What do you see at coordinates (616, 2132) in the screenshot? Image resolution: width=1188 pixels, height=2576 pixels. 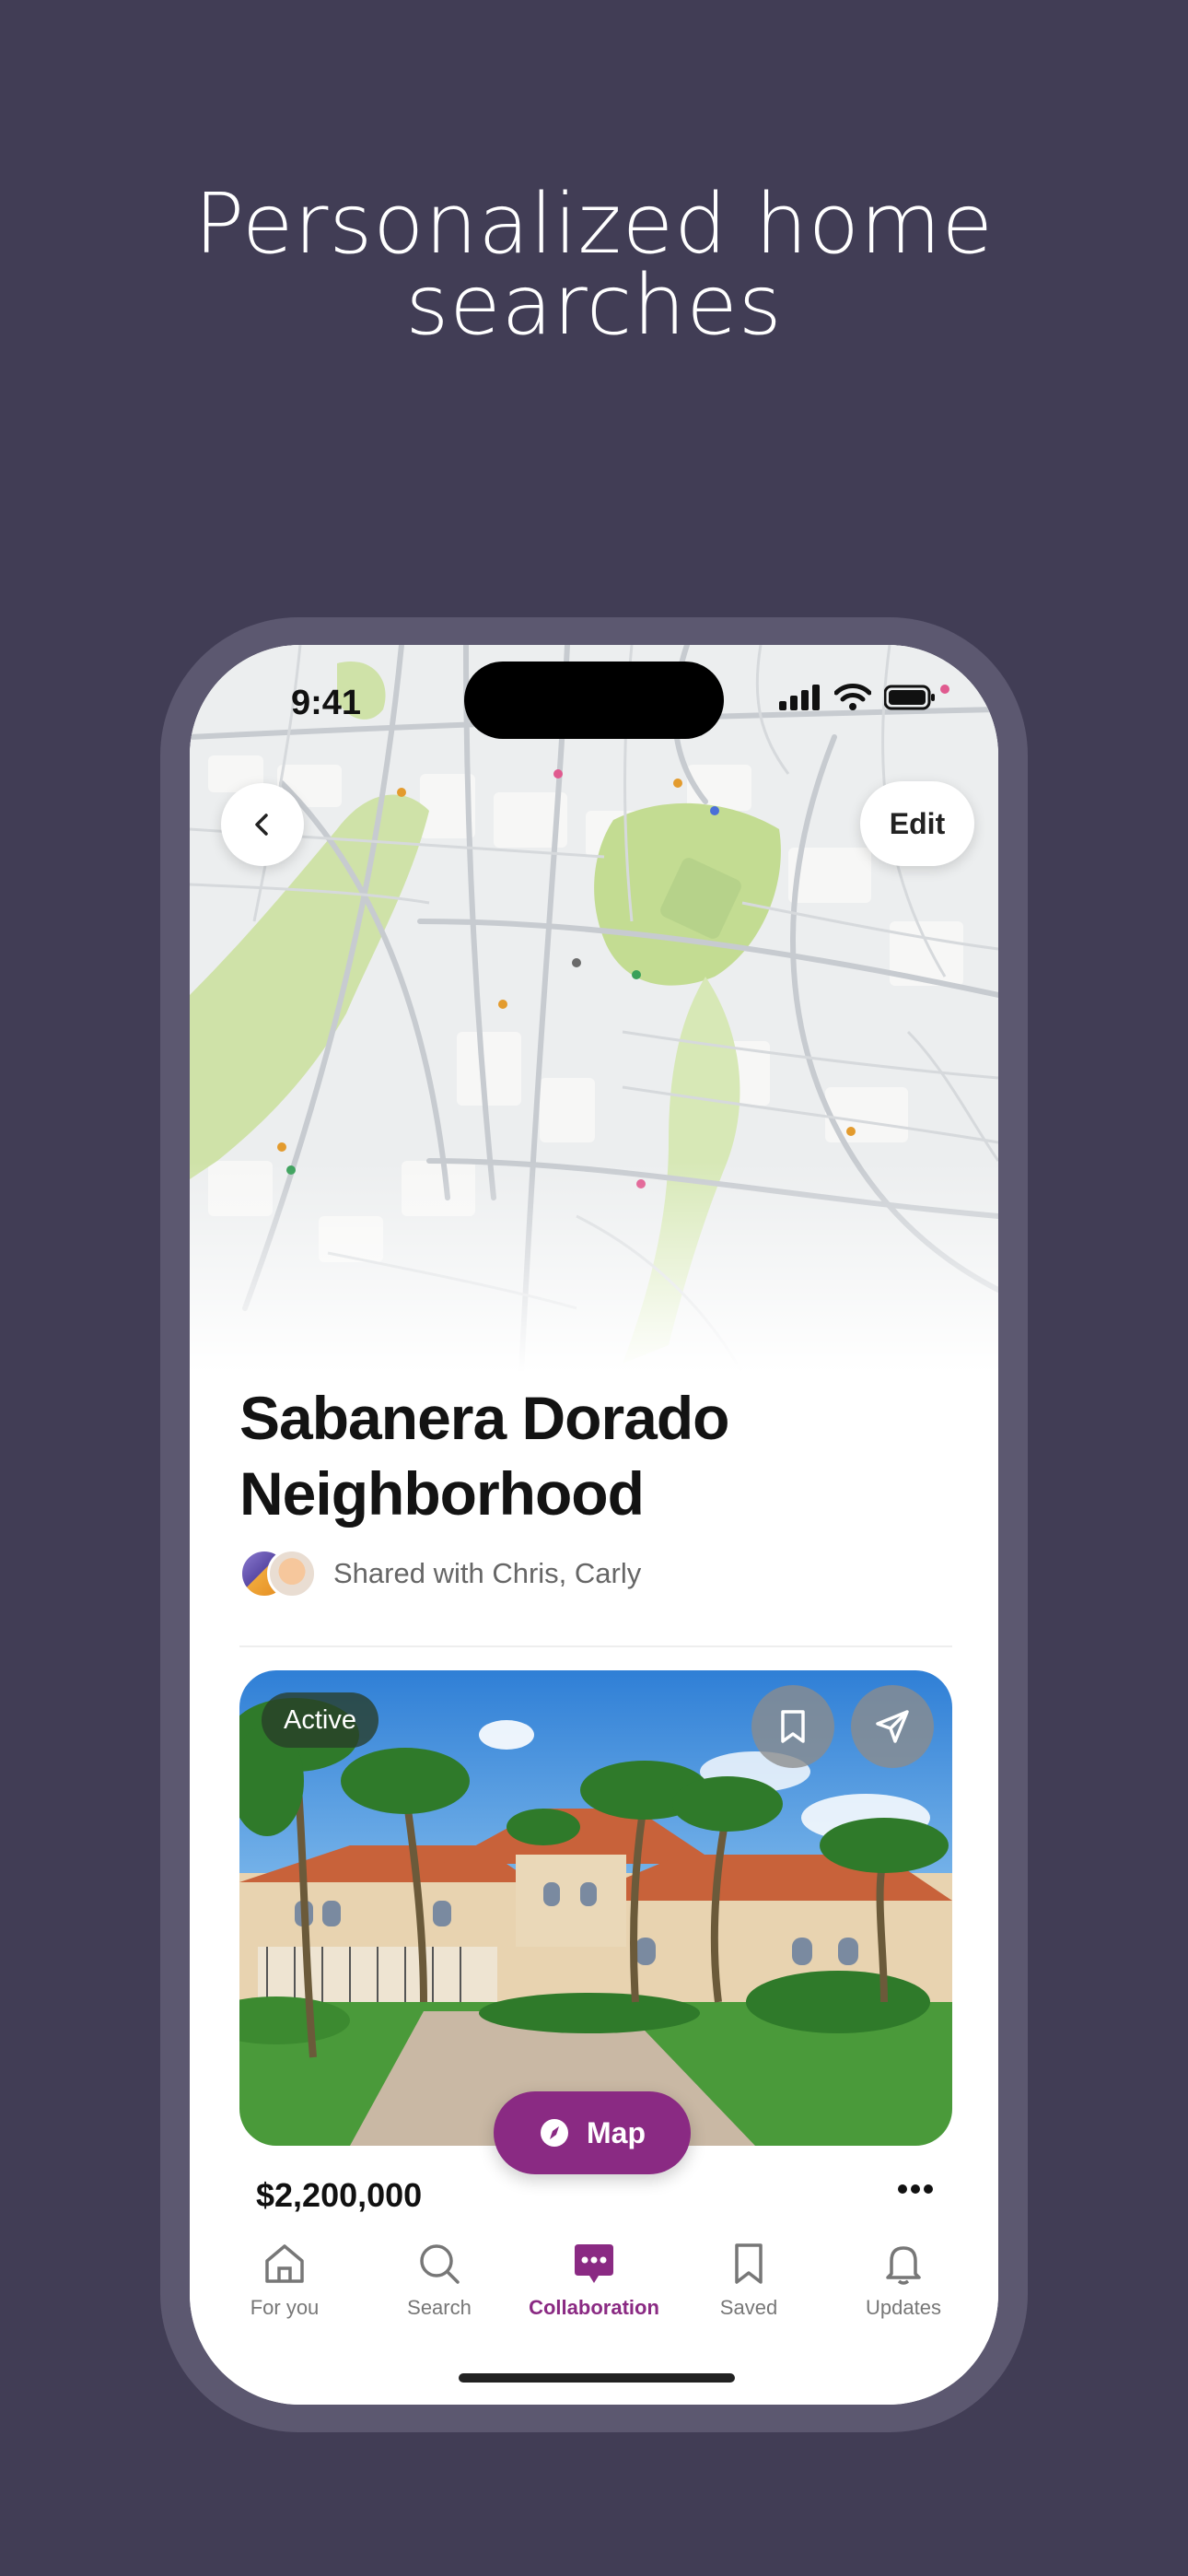 I see `map-button-label: Map` at bounding box center [616, 2132].